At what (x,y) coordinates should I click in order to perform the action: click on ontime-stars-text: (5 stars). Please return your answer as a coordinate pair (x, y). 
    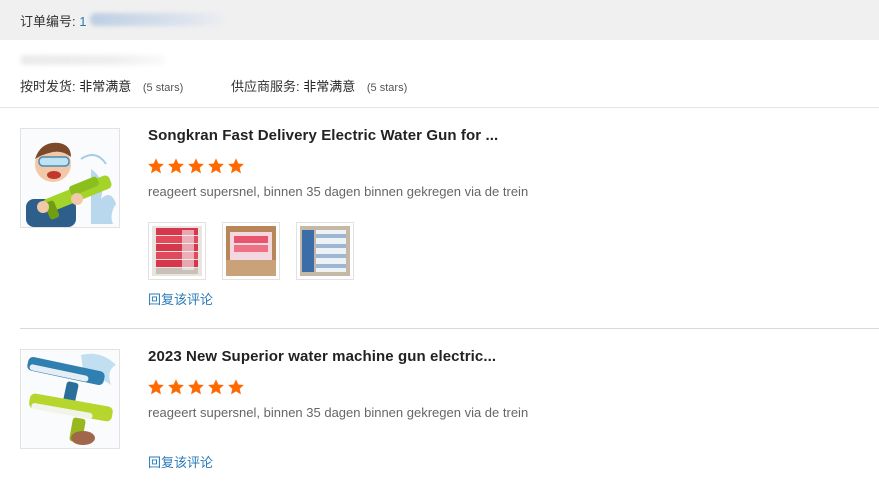
    Looking at the image, I should click on (163, 88).